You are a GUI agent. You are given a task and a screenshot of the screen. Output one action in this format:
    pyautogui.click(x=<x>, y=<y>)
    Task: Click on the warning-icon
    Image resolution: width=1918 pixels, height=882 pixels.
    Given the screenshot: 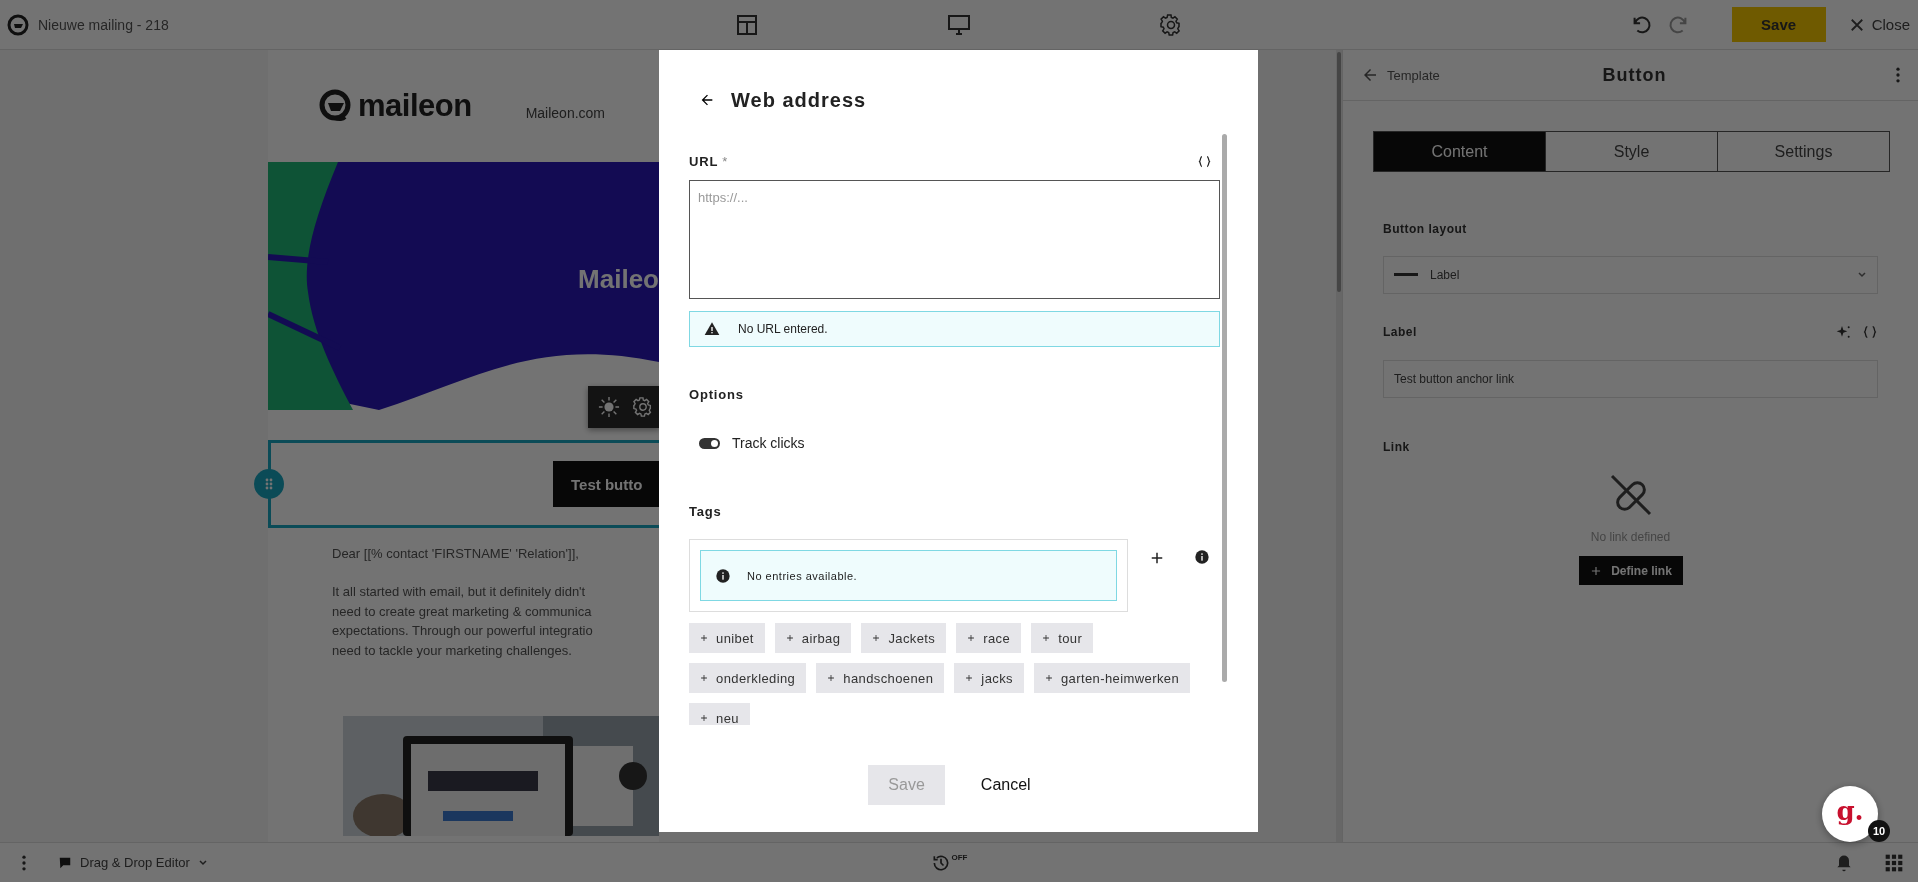 What is the action you would take?
    pyautogui.click(x=712, y=329)
    